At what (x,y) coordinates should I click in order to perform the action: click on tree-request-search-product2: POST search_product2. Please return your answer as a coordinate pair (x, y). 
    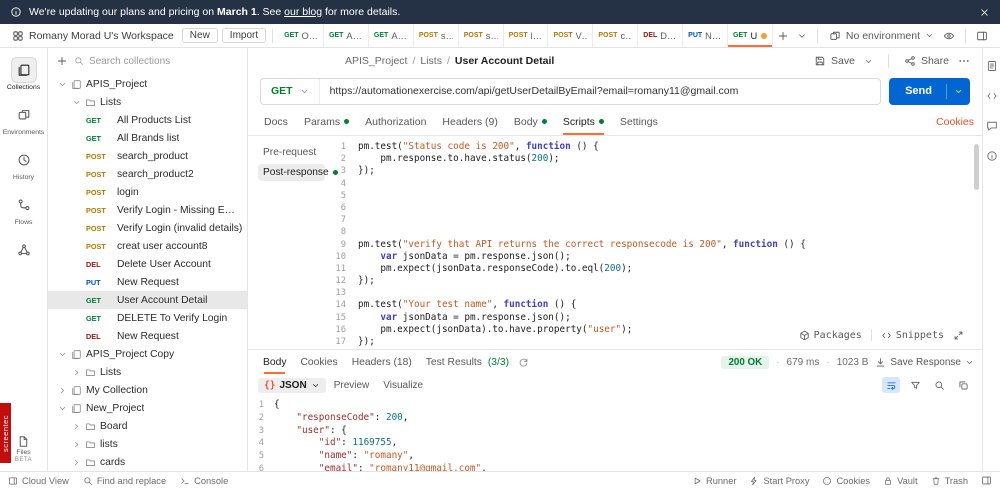
    Looking at the image, I should click on (147, 174).